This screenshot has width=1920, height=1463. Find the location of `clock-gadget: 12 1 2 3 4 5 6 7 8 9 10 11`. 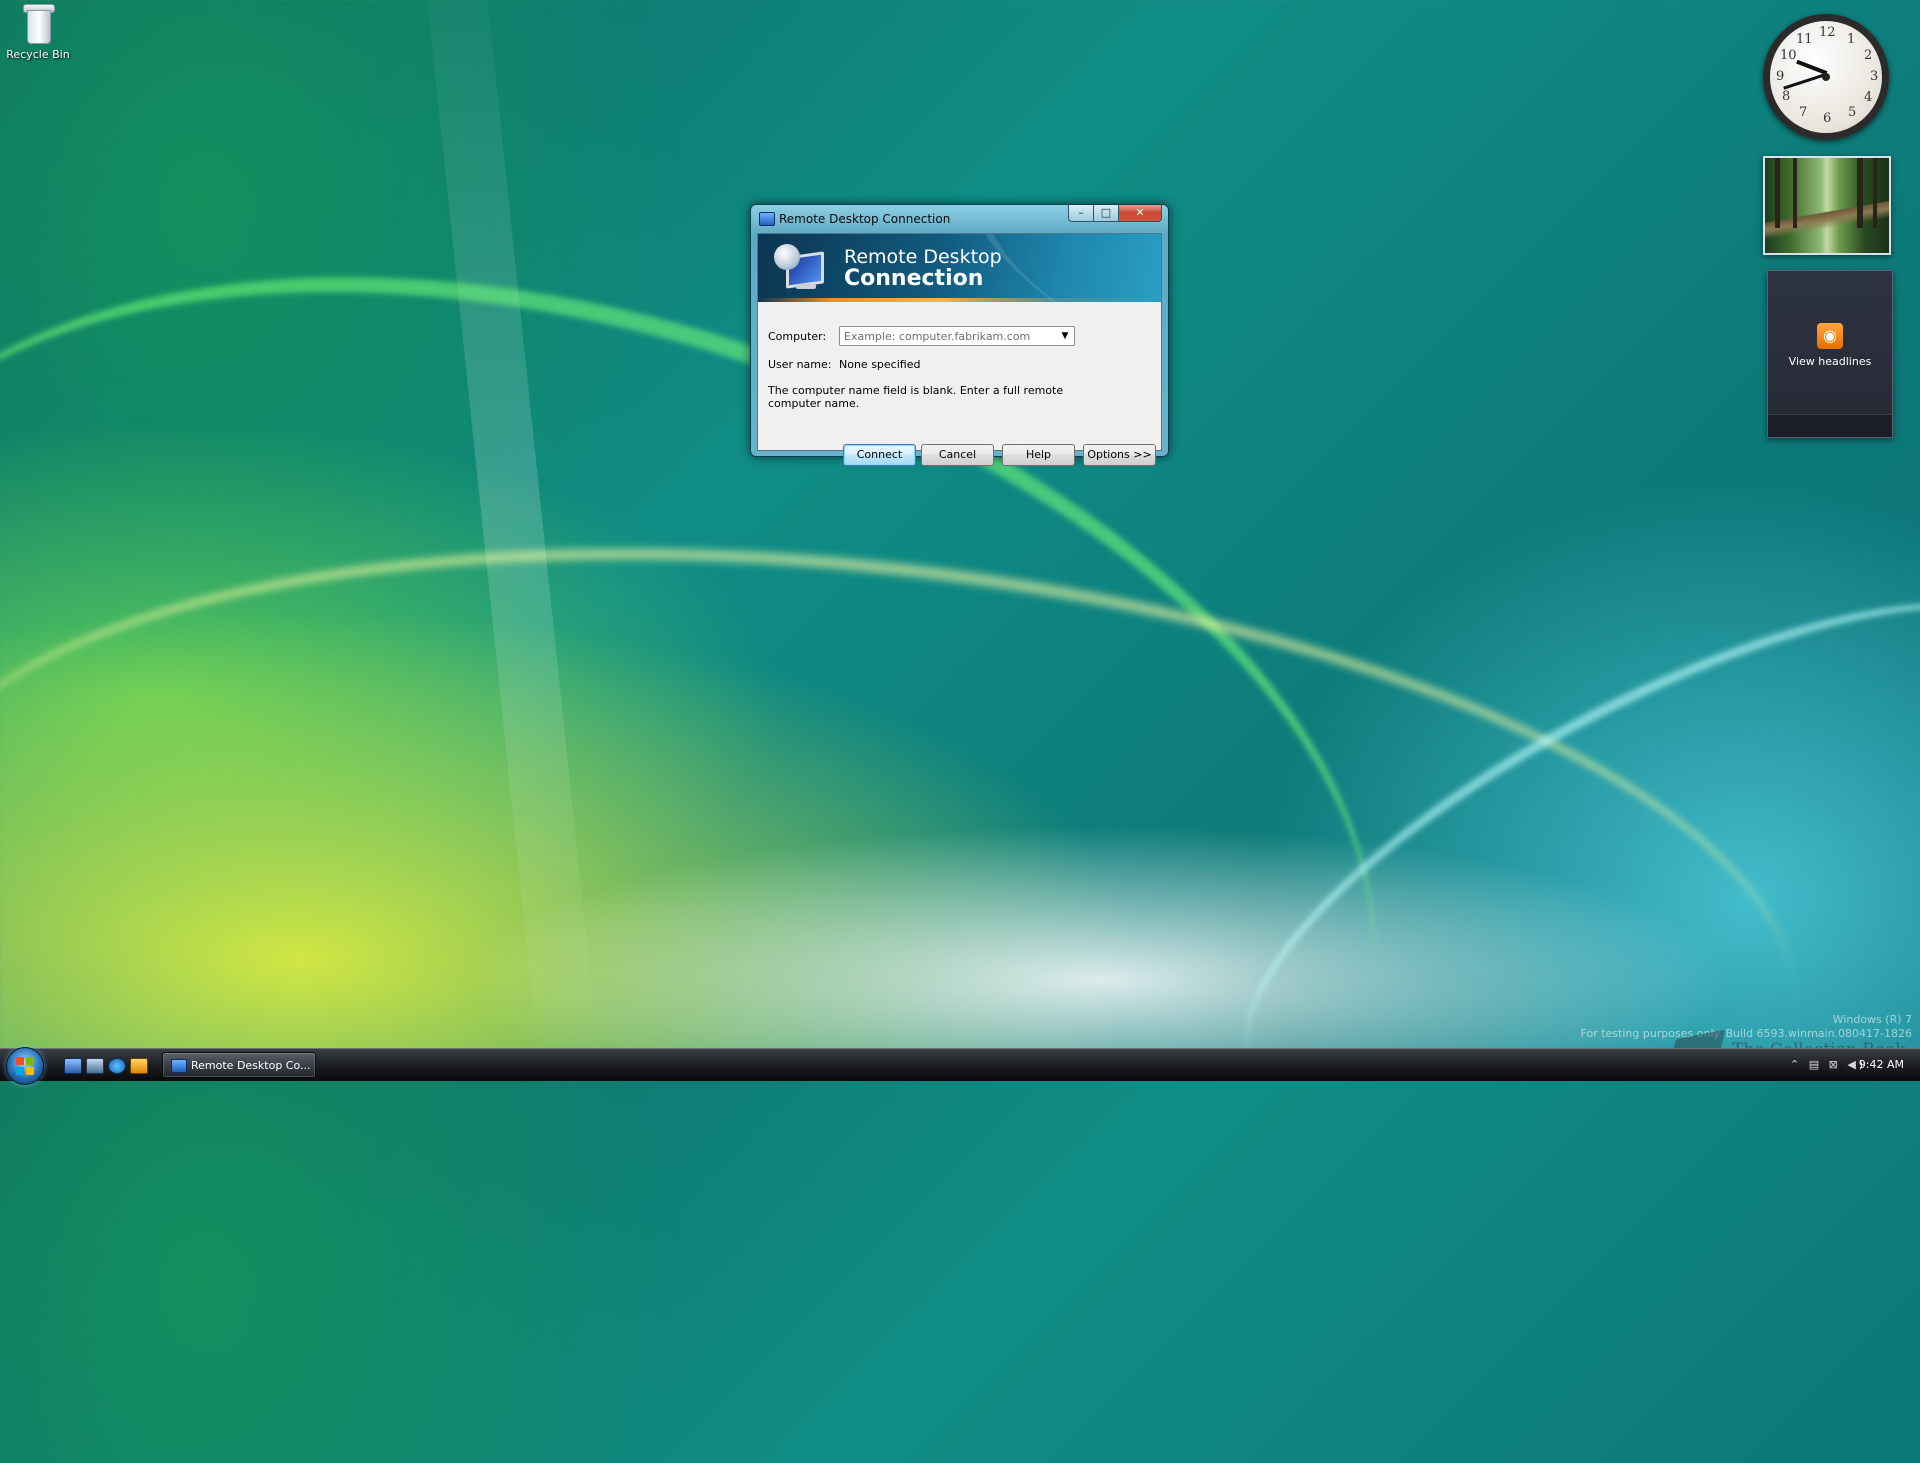

clock-gadget: 12 1 2 3 4 5 6 7 8 9 10 11 is located at coordinates (1826, 77).